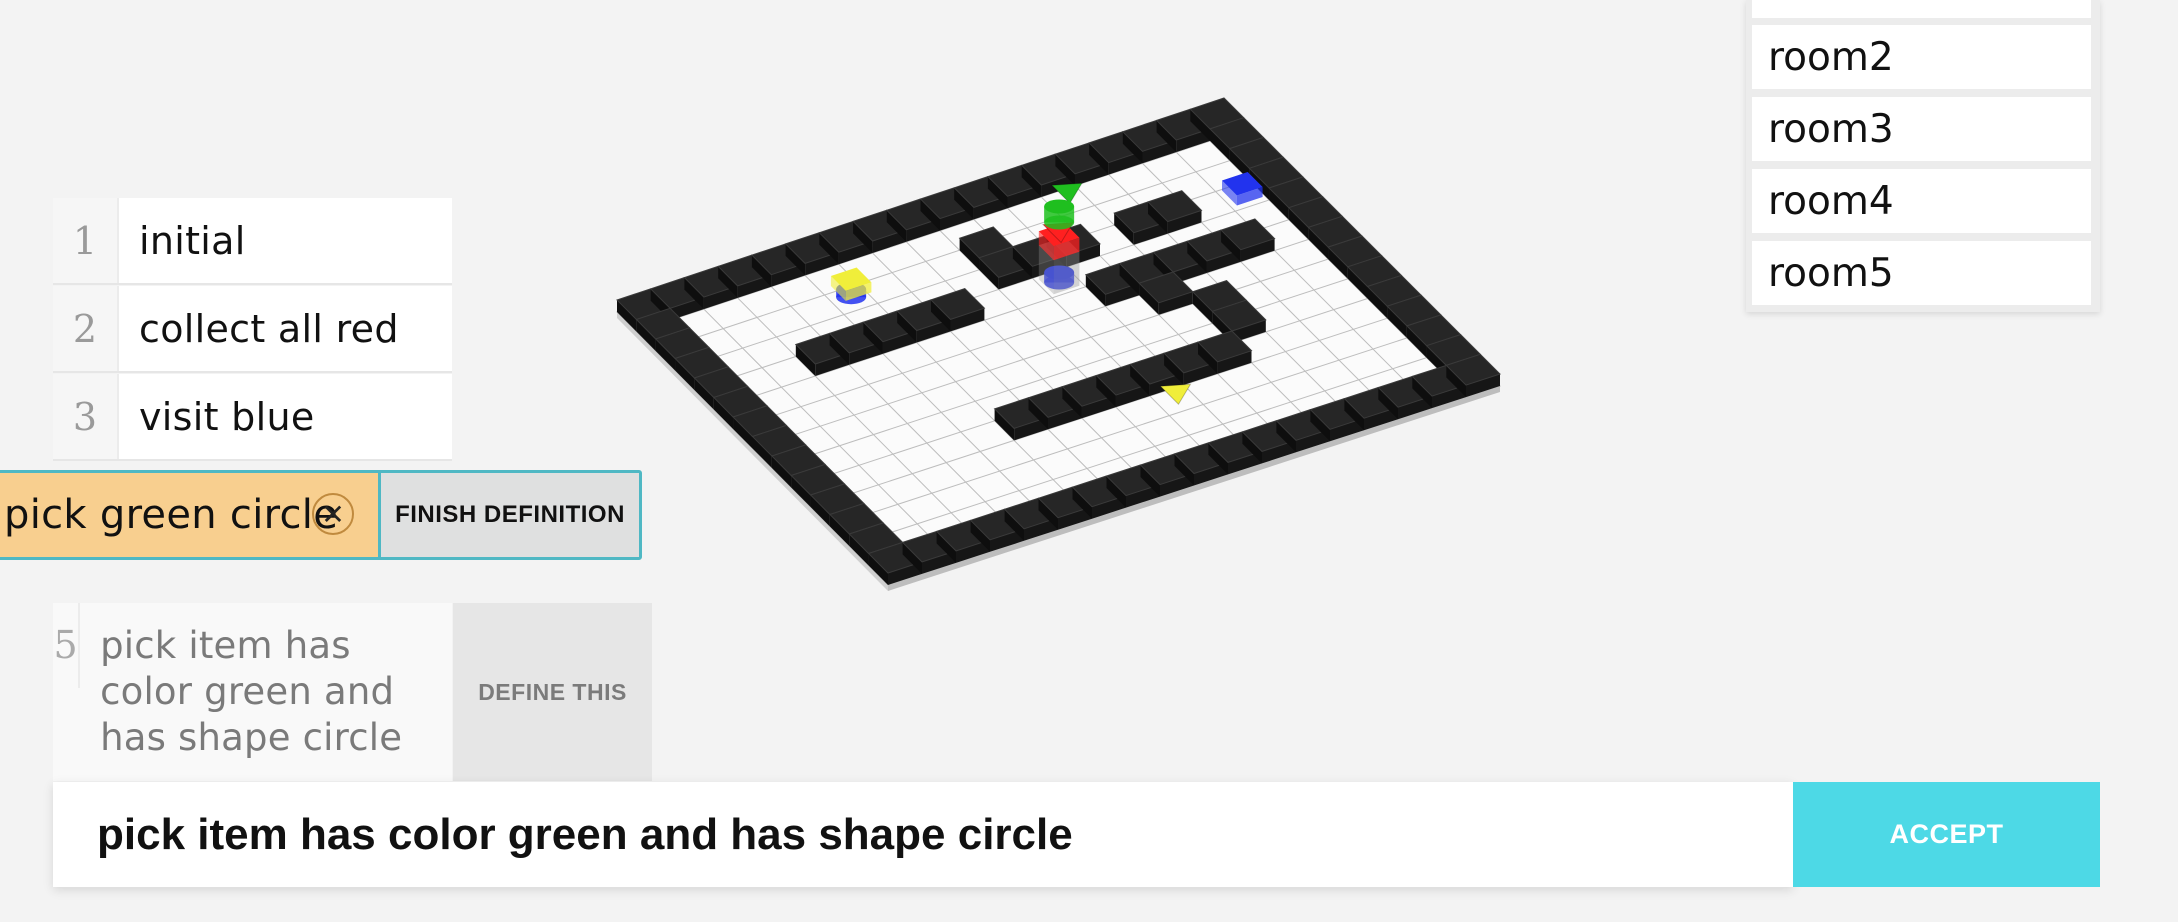  Describe the element at coordinates (1059, 222) in the screenshot. I see `green-circle-item-side` at that location.